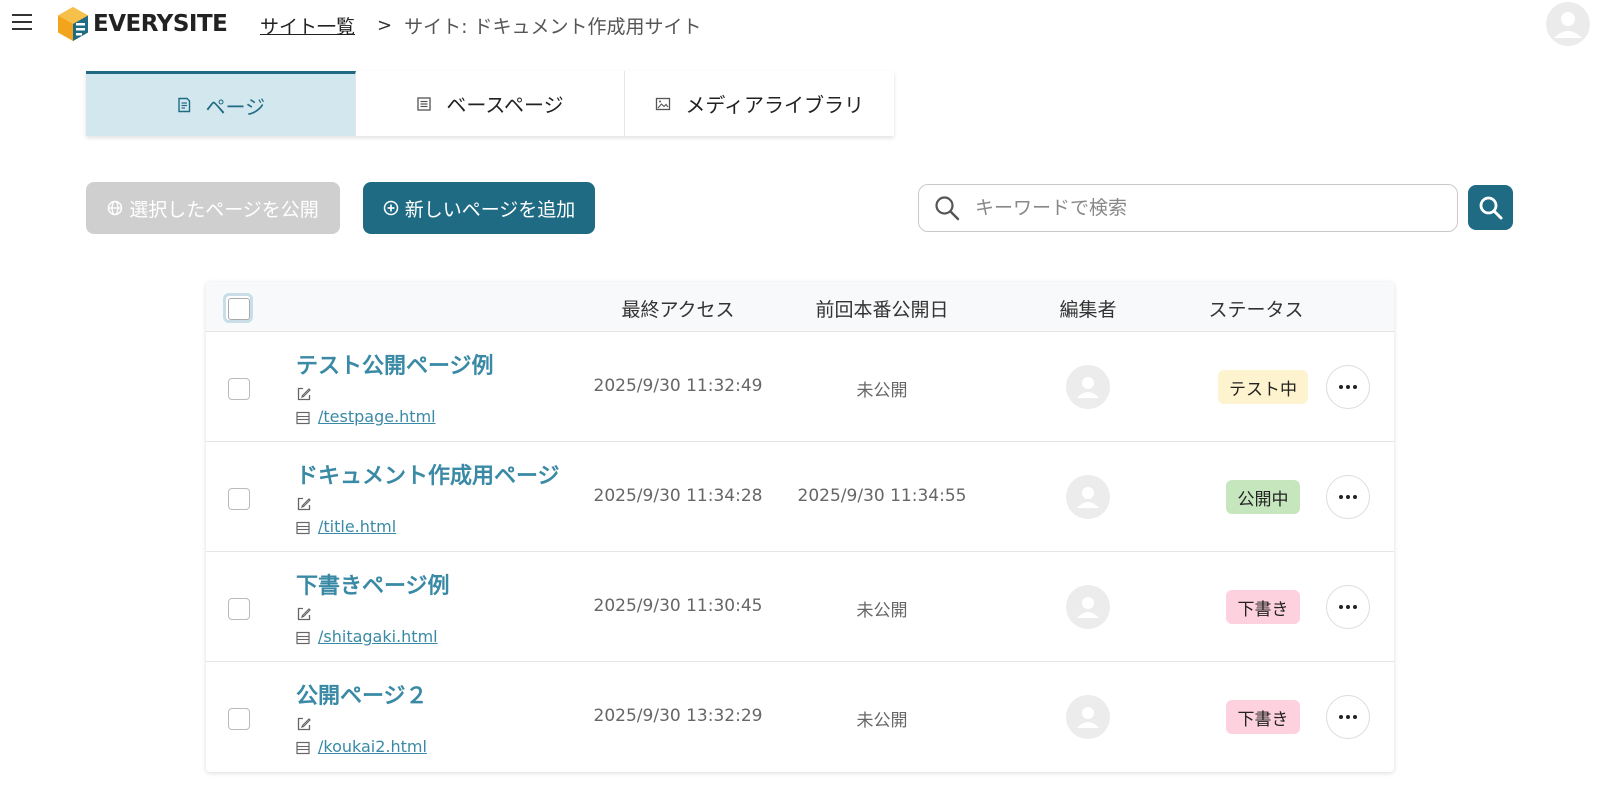 The image size is (1600, 794). I want to click on breadcrumb-site-list-link: サイト一覧, so click(307, 25).